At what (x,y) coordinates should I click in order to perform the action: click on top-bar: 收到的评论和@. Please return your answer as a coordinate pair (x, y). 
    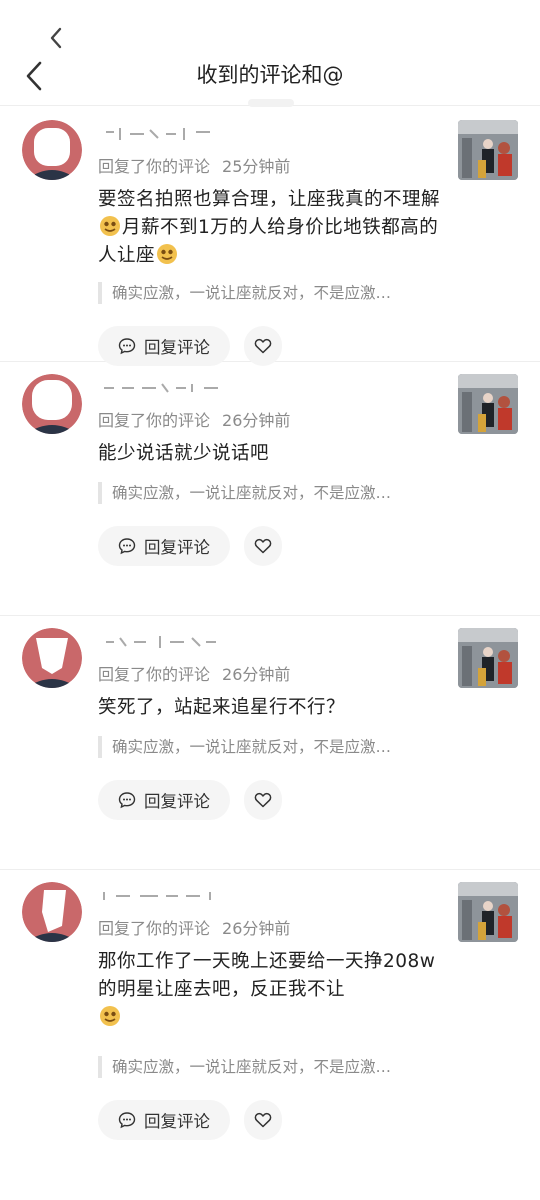
    Looking at the image, I should click on (270, 53).